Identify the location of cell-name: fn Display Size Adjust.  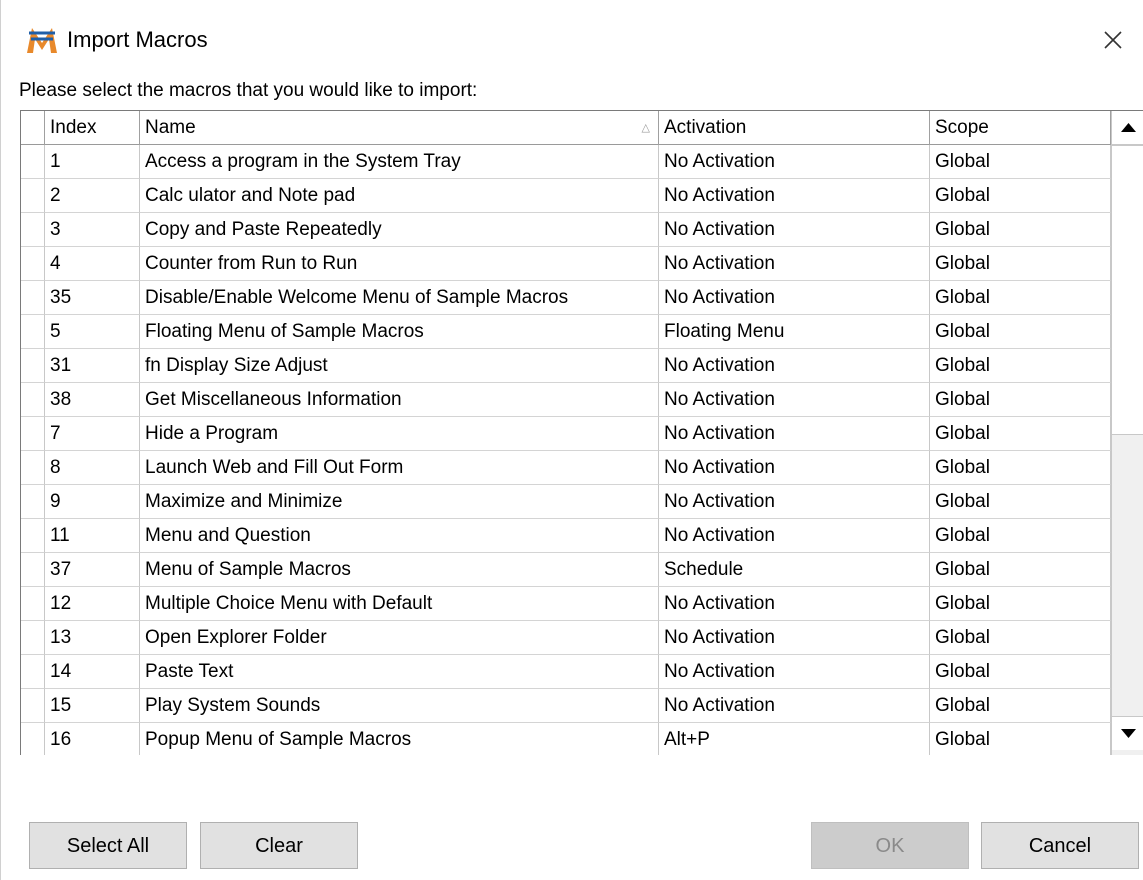
(399, 366).